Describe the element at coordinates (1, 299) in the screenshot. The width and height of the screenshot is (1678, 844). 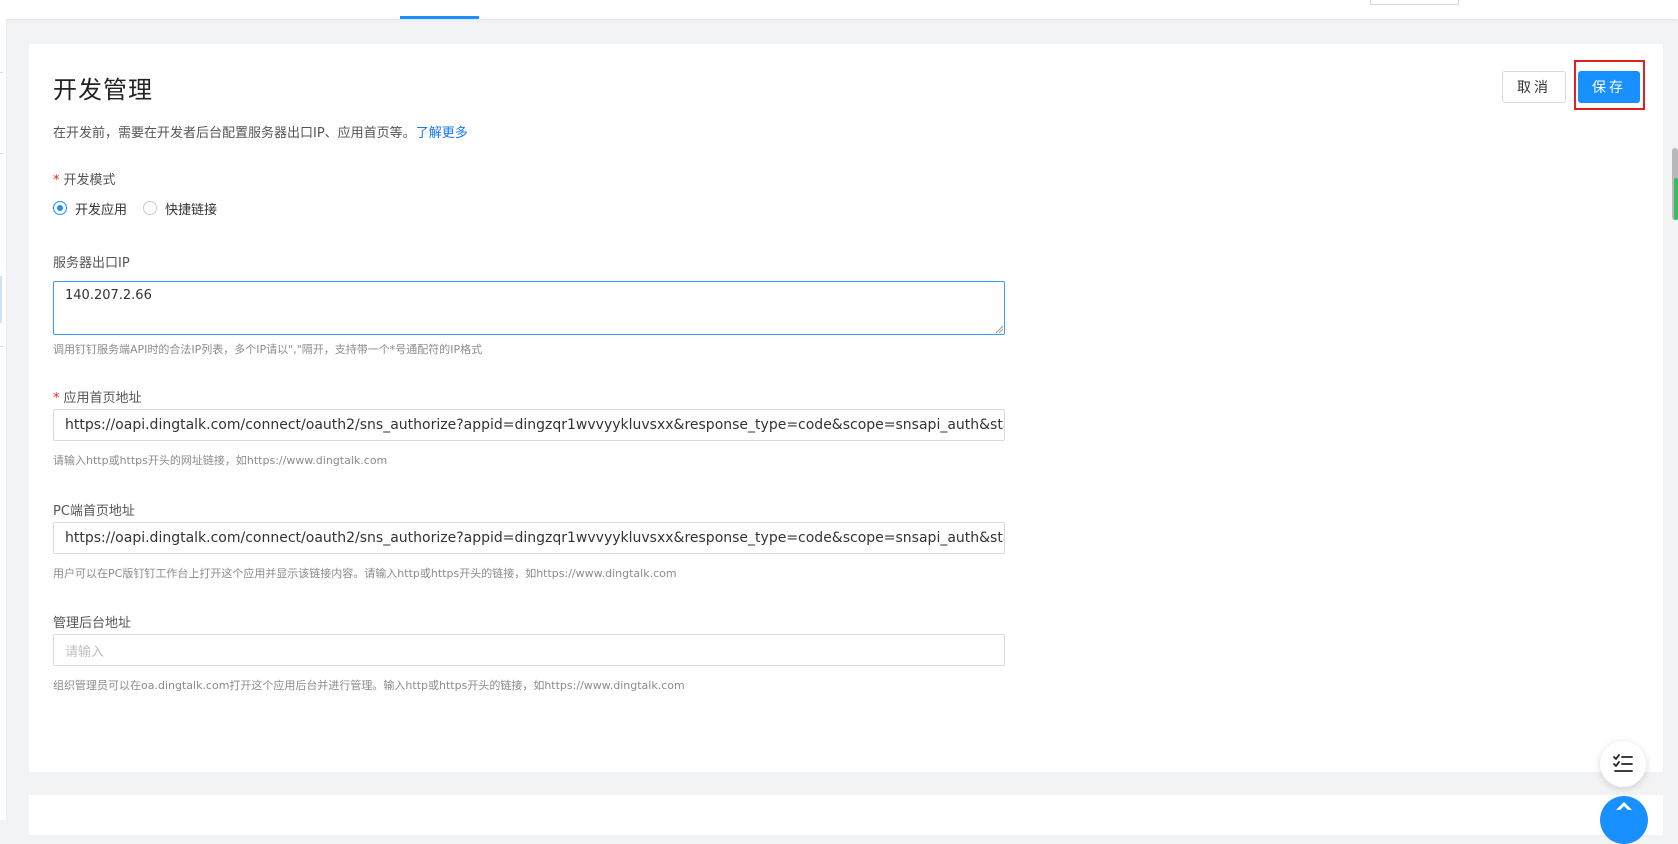
I see `sidebar-active-marker` at that location.